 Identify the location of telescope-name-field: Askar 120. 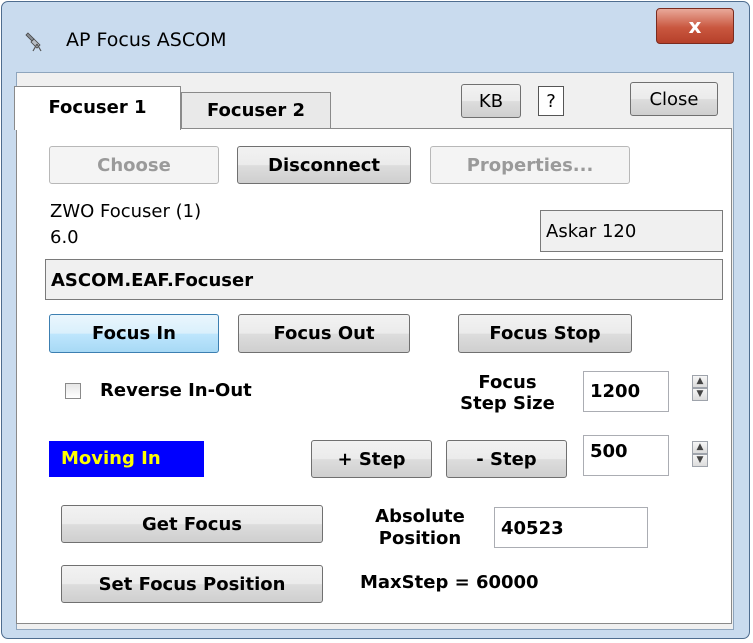
(631, 231).